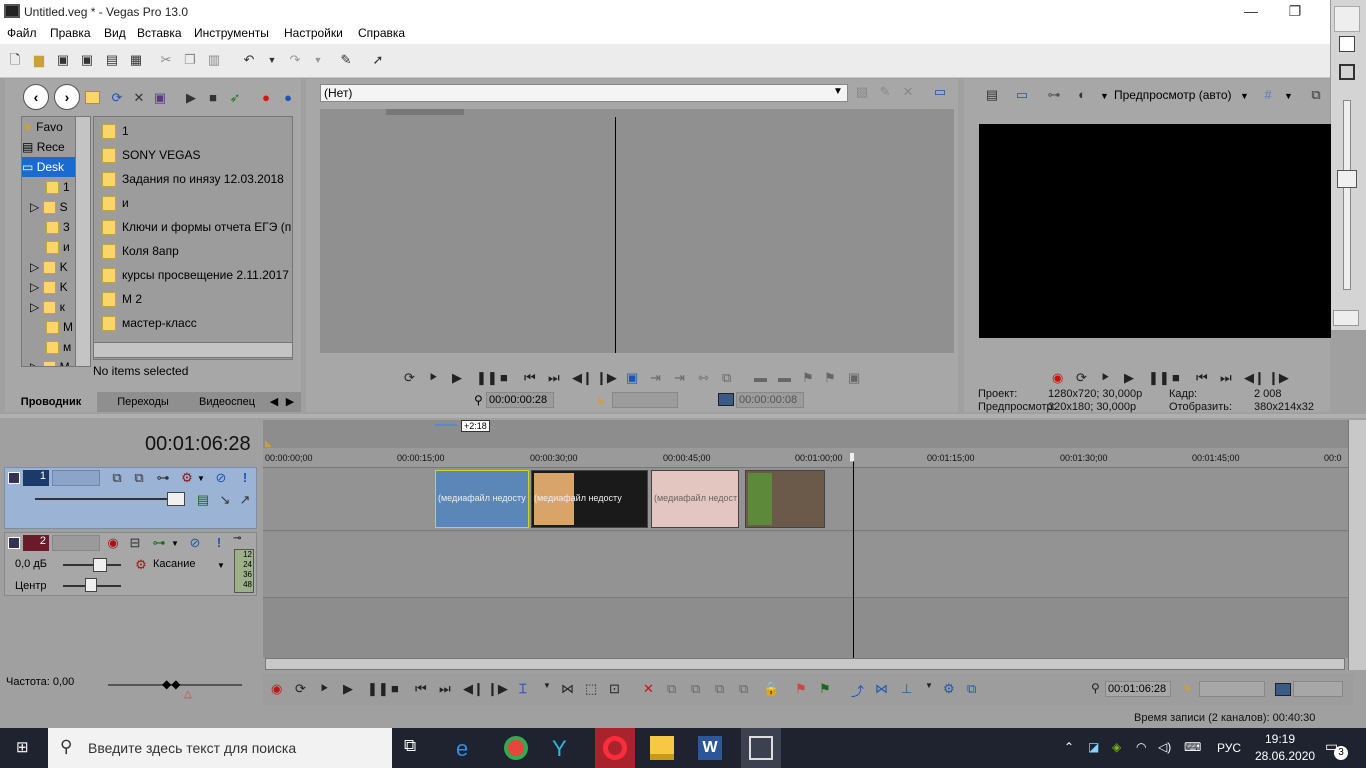 The width and height of the screenshot is (1366, 768). What do you see at coordinates (805, 565) in the screenshot?
I see `audio-track-lane` at bounding box center [805, 565].